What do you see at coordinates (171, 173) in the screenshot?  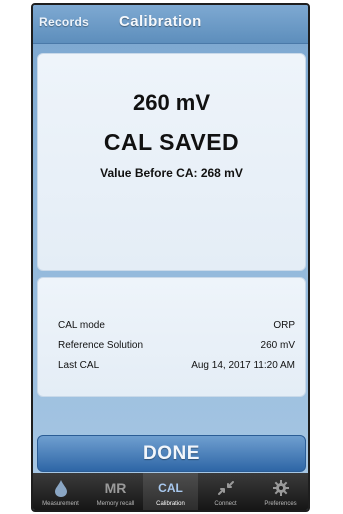 I see `value-before-cal: Value Before CA: 268 mV` at bounding box center [171, 173].